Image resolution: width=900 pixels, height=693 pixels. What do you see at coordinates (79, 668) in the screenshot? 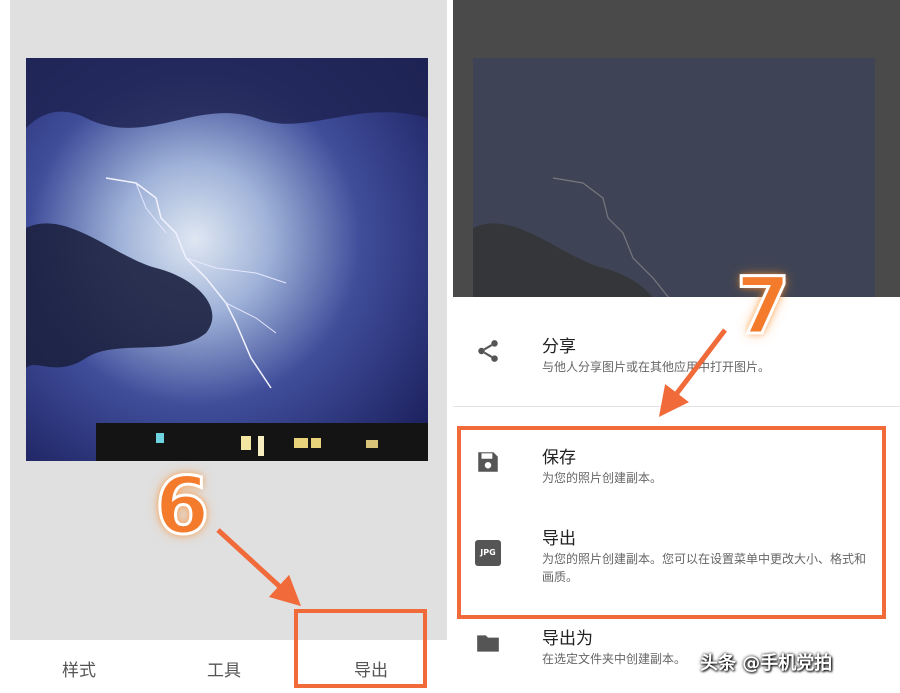
I see `tab-styles: 样式` at bounding box center [79, 668].